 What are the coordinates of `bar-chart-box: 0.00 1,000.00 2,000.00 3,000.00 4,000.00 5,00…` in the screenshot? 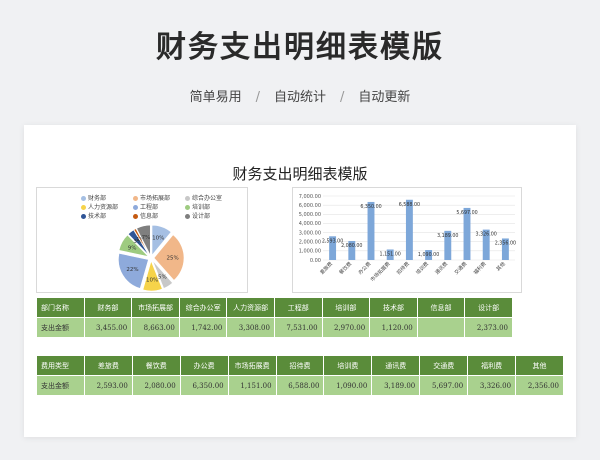 It's located at (407, 240).